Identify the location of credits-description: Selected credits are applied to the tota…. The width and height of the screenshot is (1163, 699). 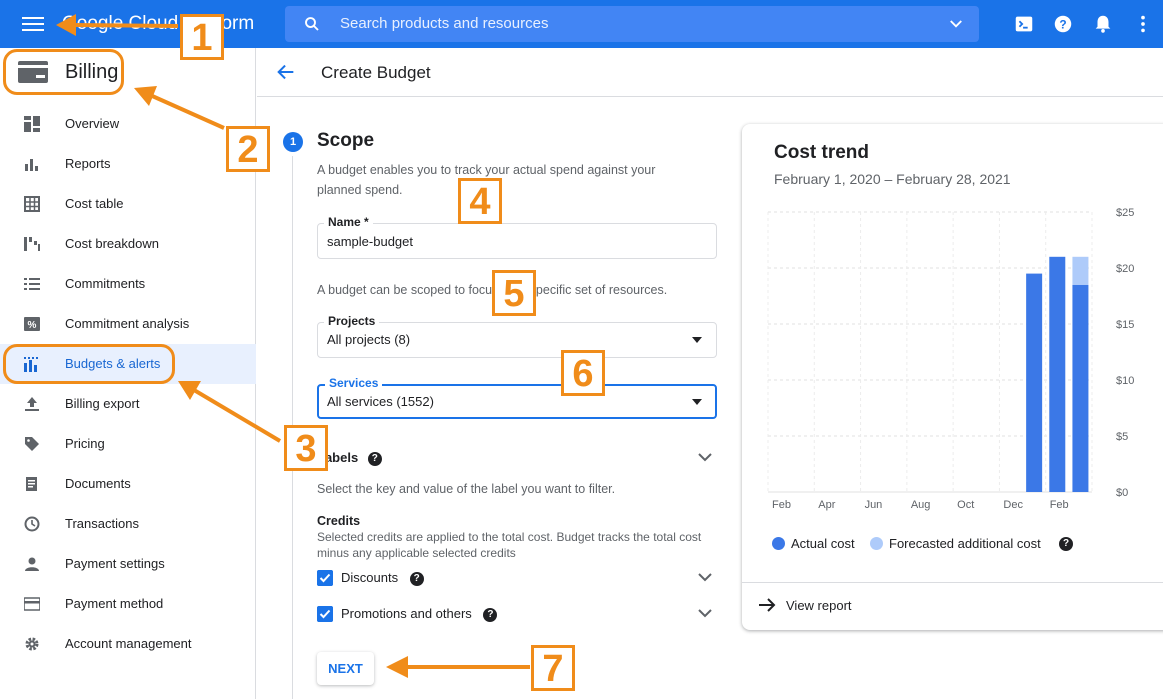
(509, 545).